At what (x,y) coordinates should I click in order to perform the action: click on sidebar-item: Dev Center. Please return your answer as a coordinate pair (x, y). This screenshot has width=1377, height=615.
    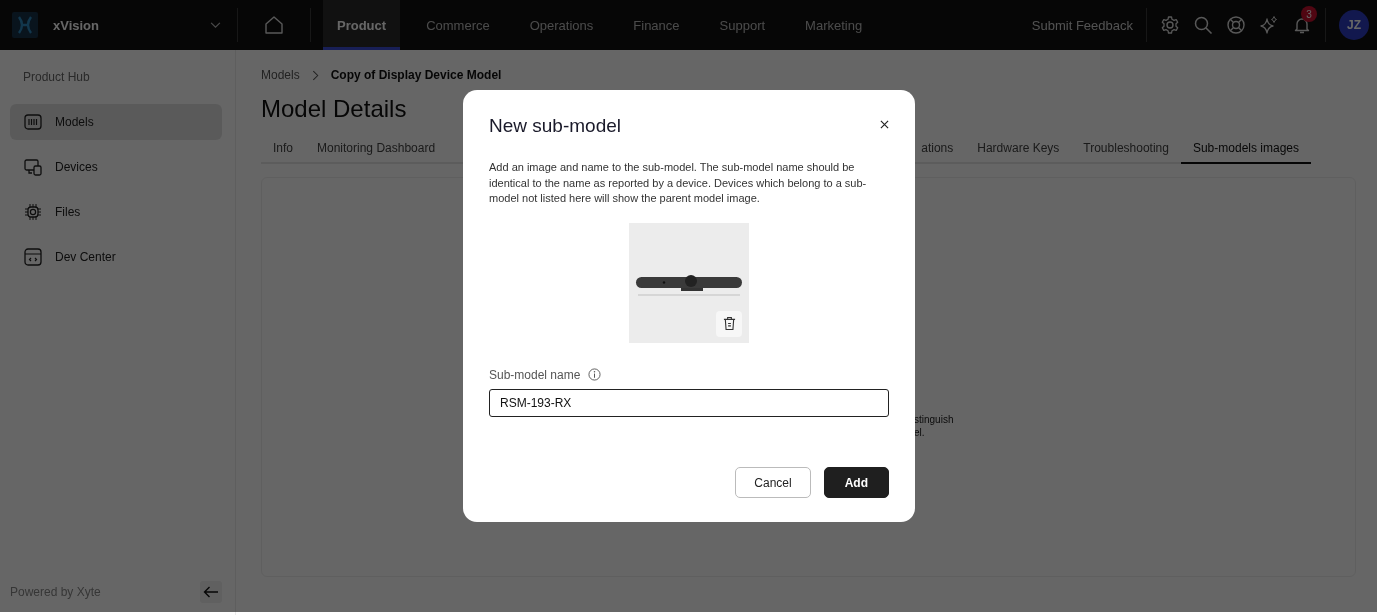
    Looking at the image, I should click on (116, 257).